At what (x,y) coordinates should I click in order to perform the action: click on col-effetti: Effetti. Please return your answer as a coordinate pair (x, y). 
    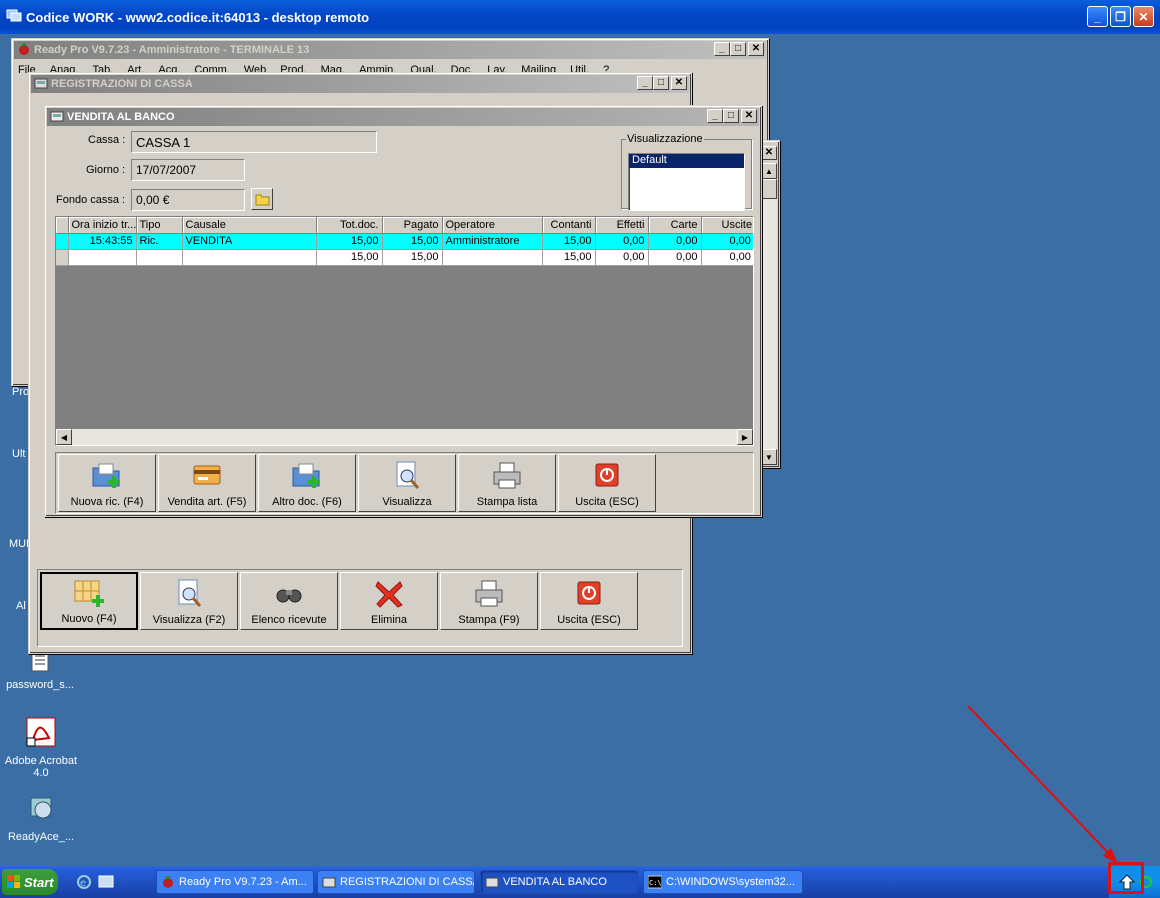
    Looking at the image, I should click on (622, 225).